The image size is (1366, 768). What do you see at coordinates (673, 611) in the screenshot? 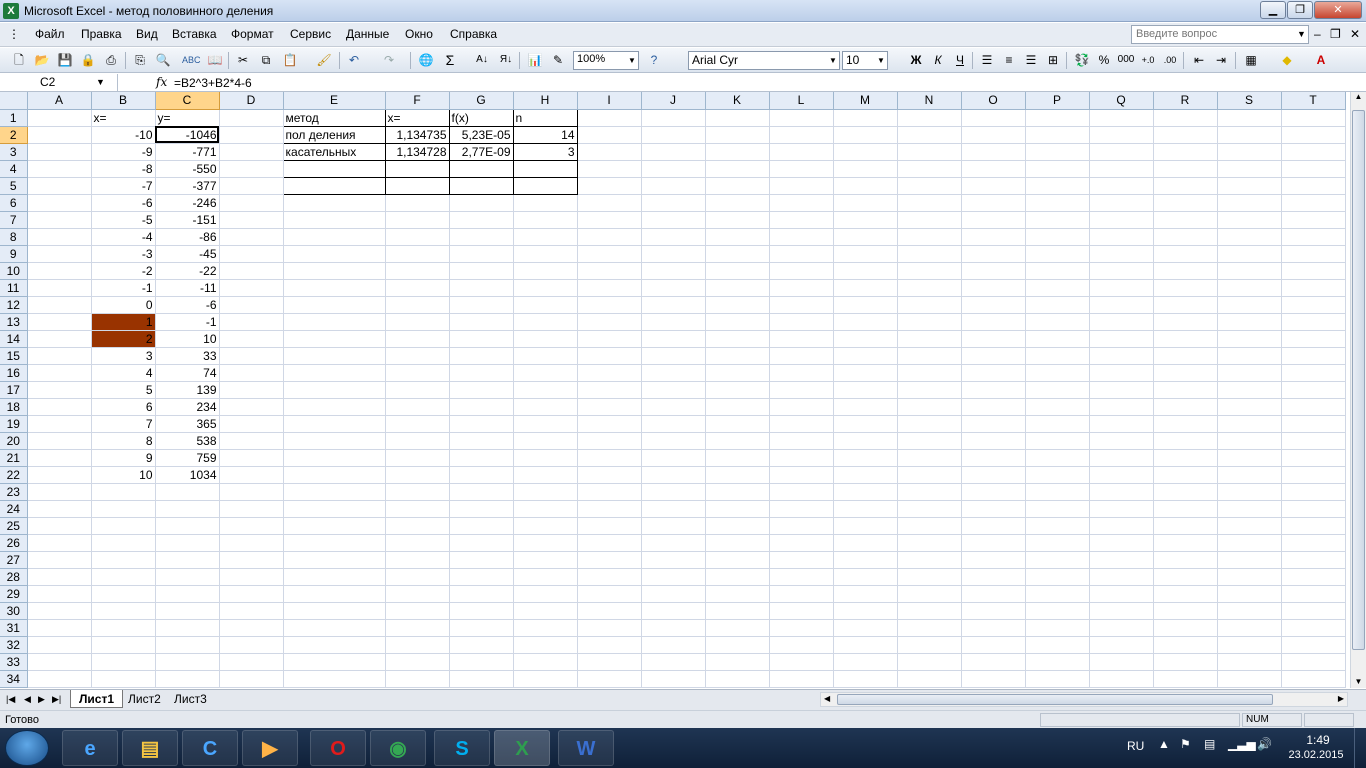
I see `cell-j30` at bounding box center [673, 611].